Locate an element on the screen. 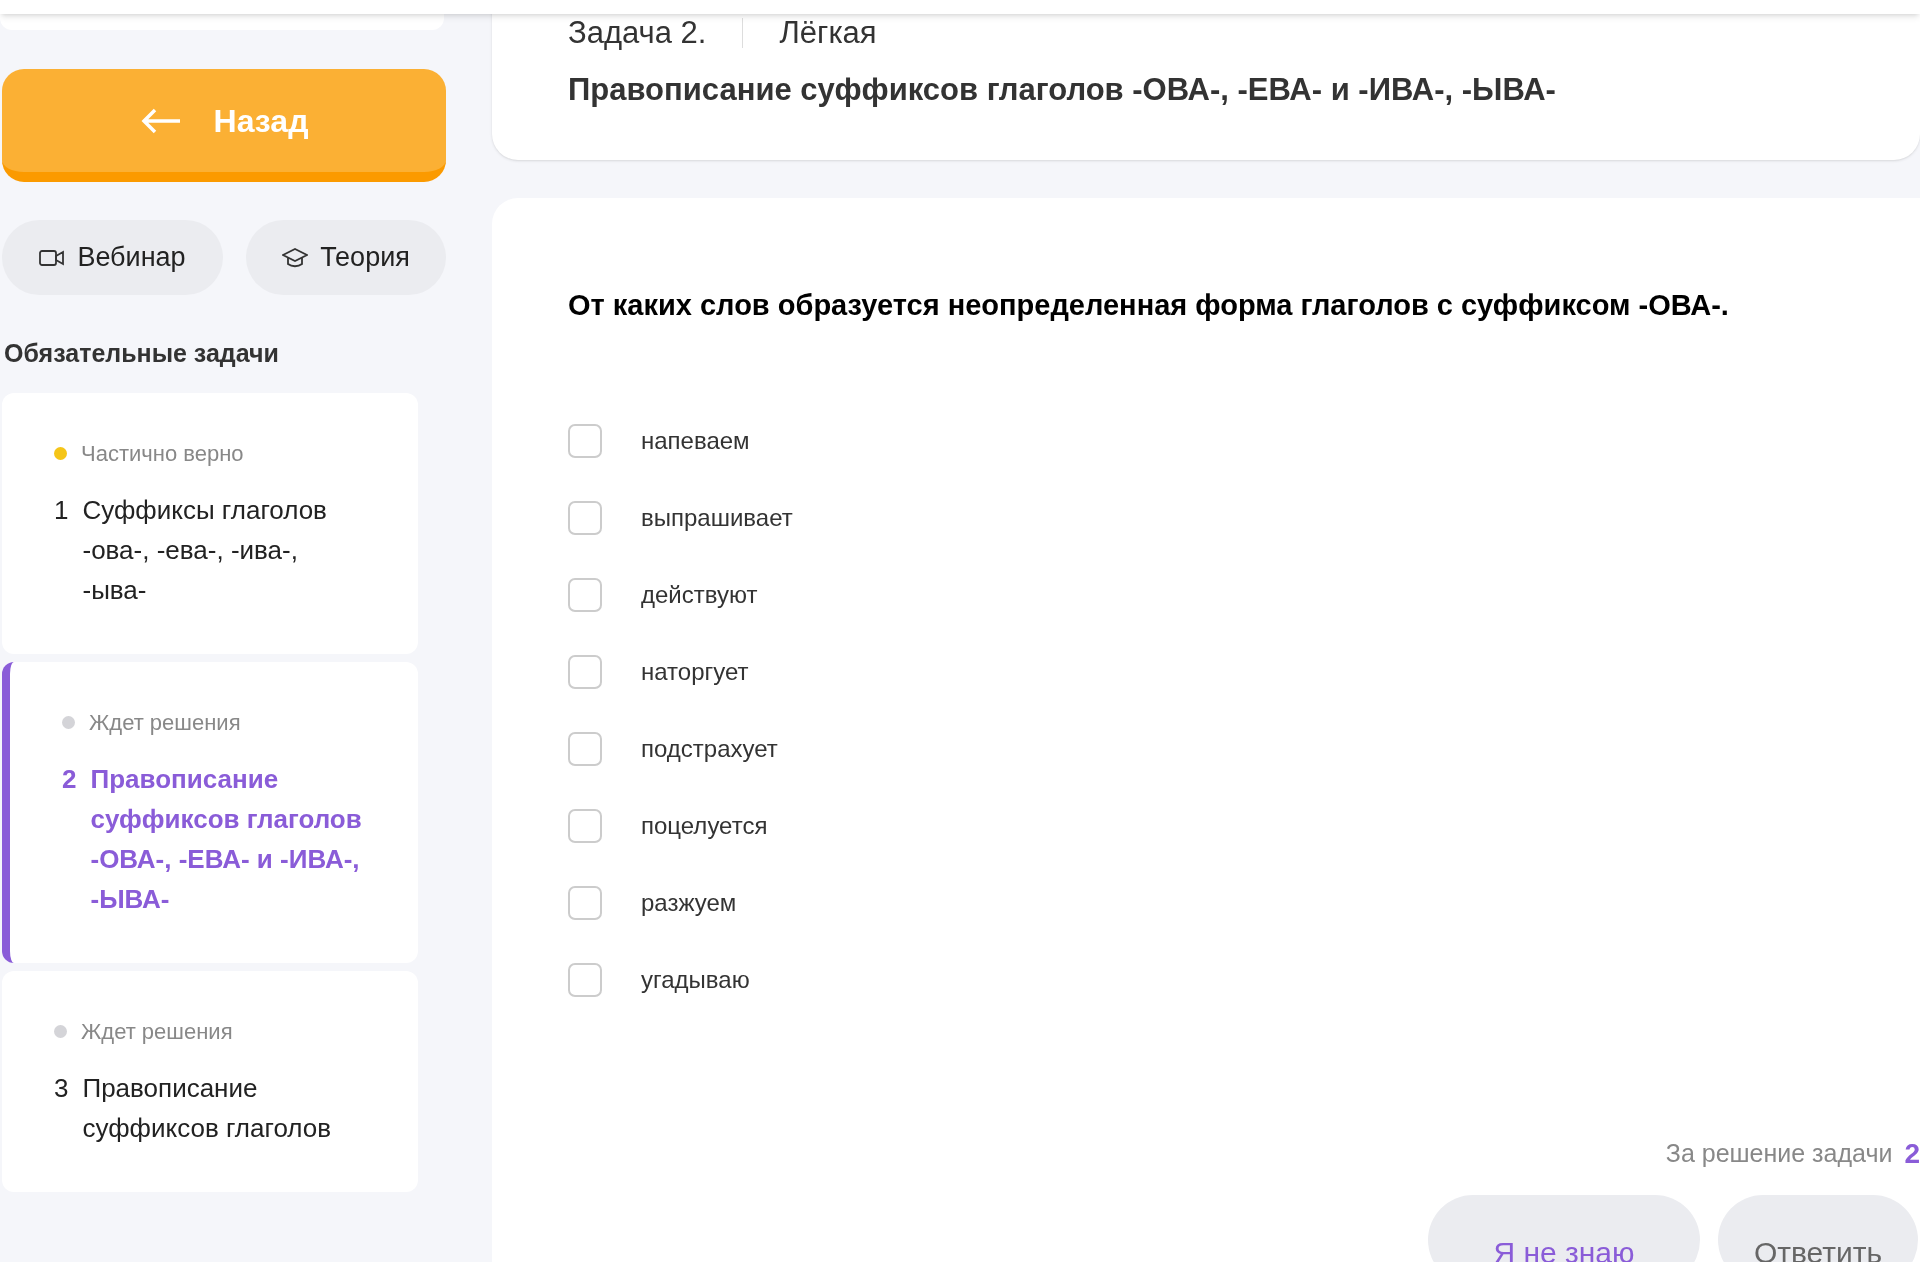 This screenshot has height=1262, width=1920. section-title: Обязательные задачи is located at coordinates (142, 353).